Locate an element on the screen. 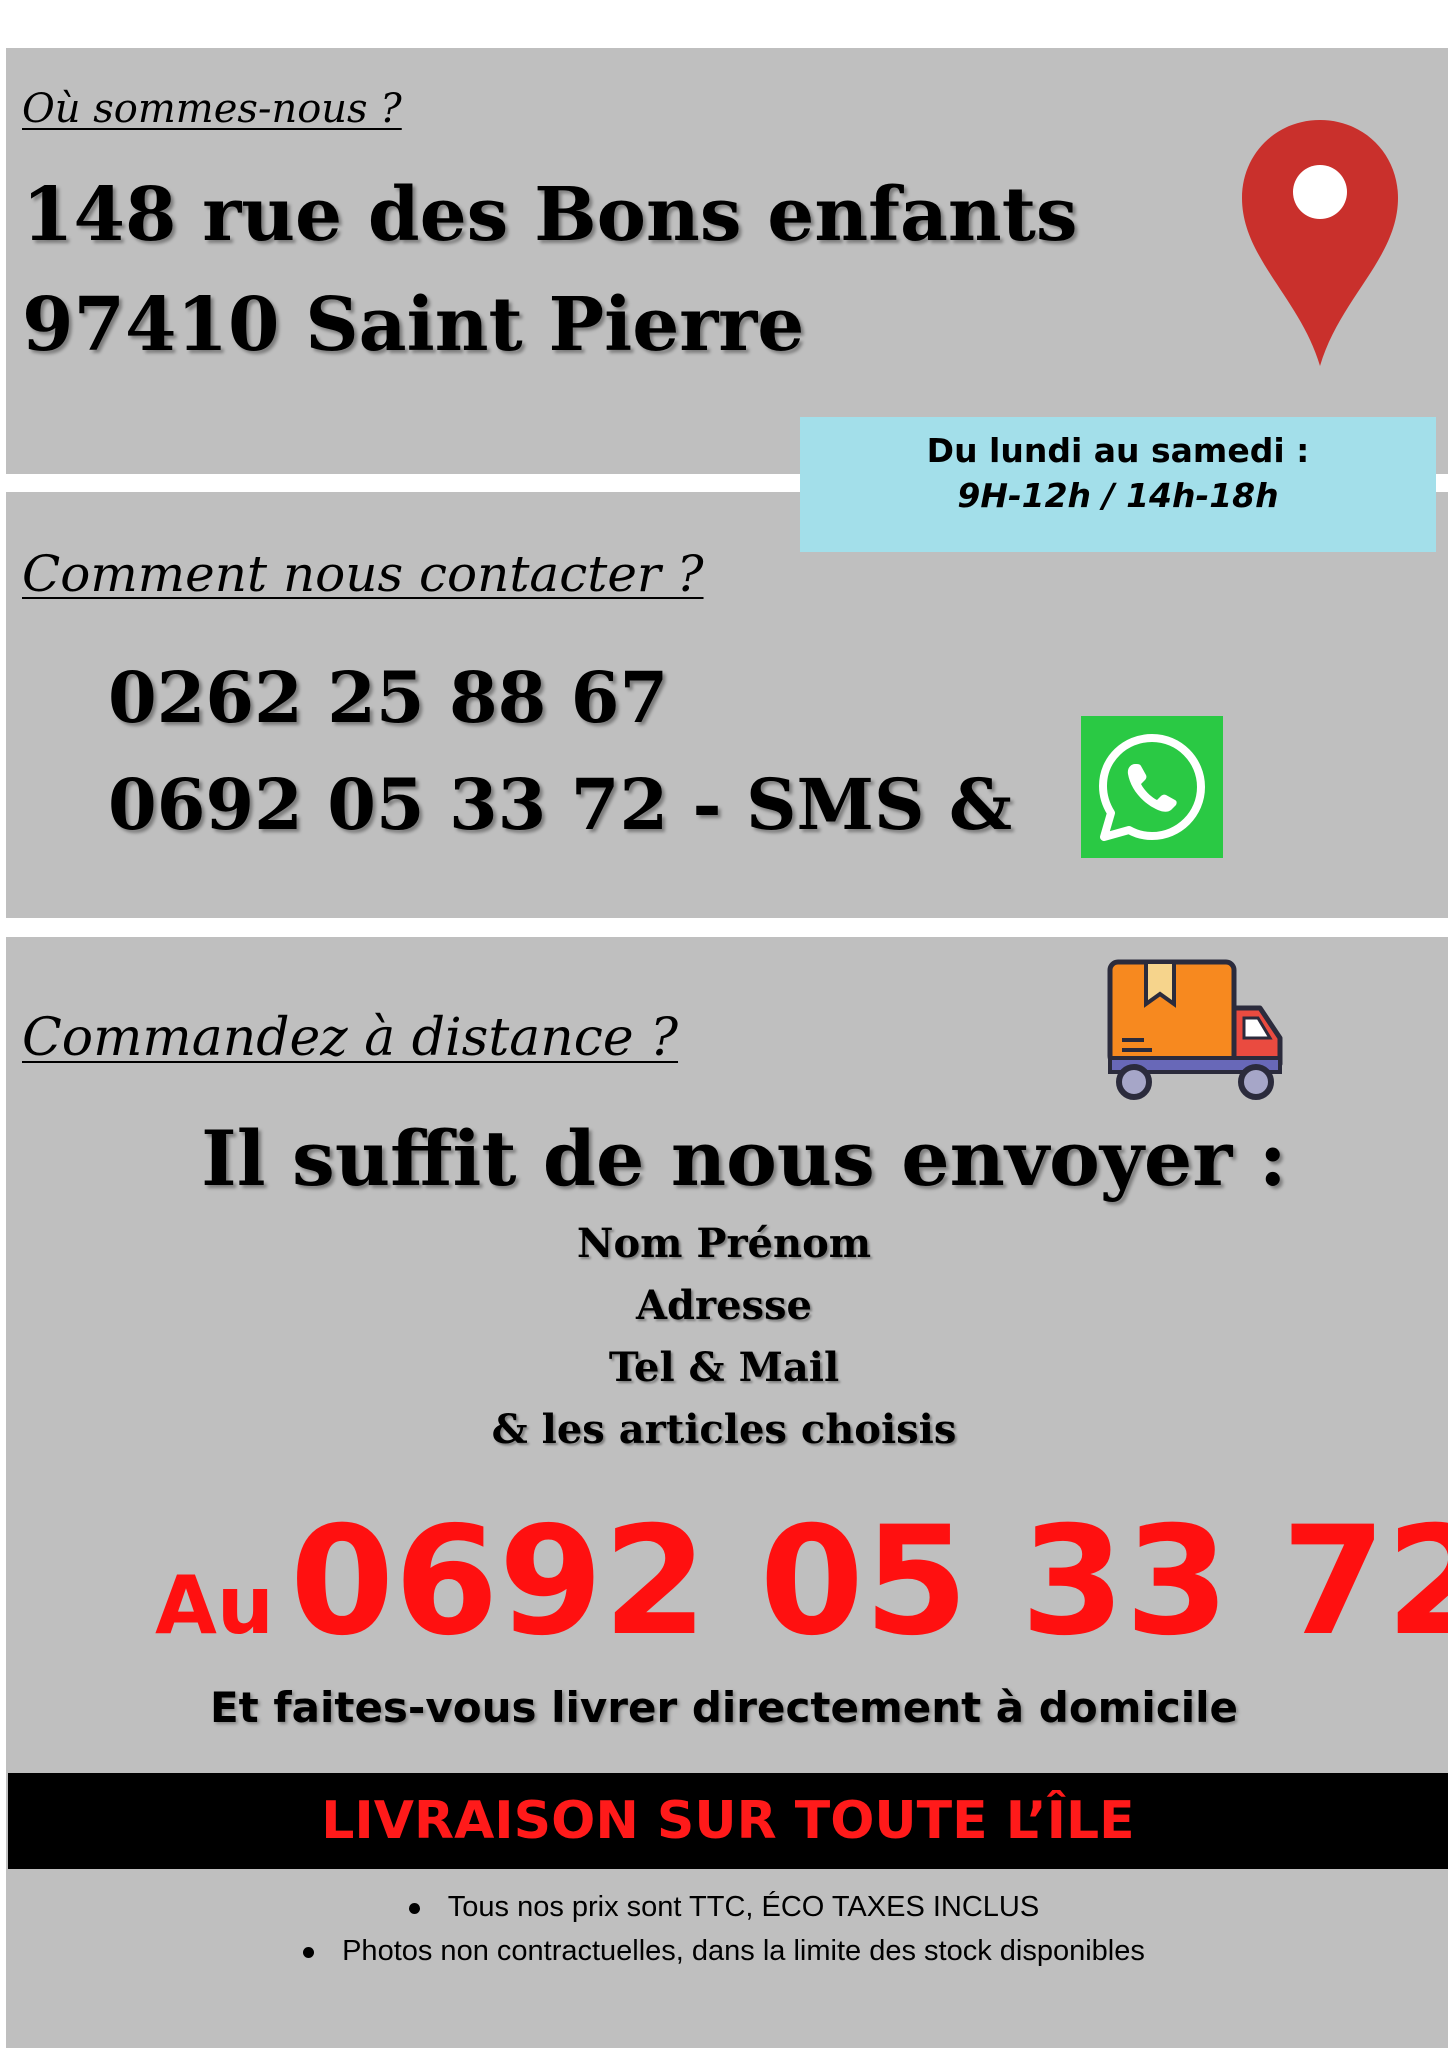  order-intro: Il suffit de nous envoyer : is located at coordinates (744, 1158).